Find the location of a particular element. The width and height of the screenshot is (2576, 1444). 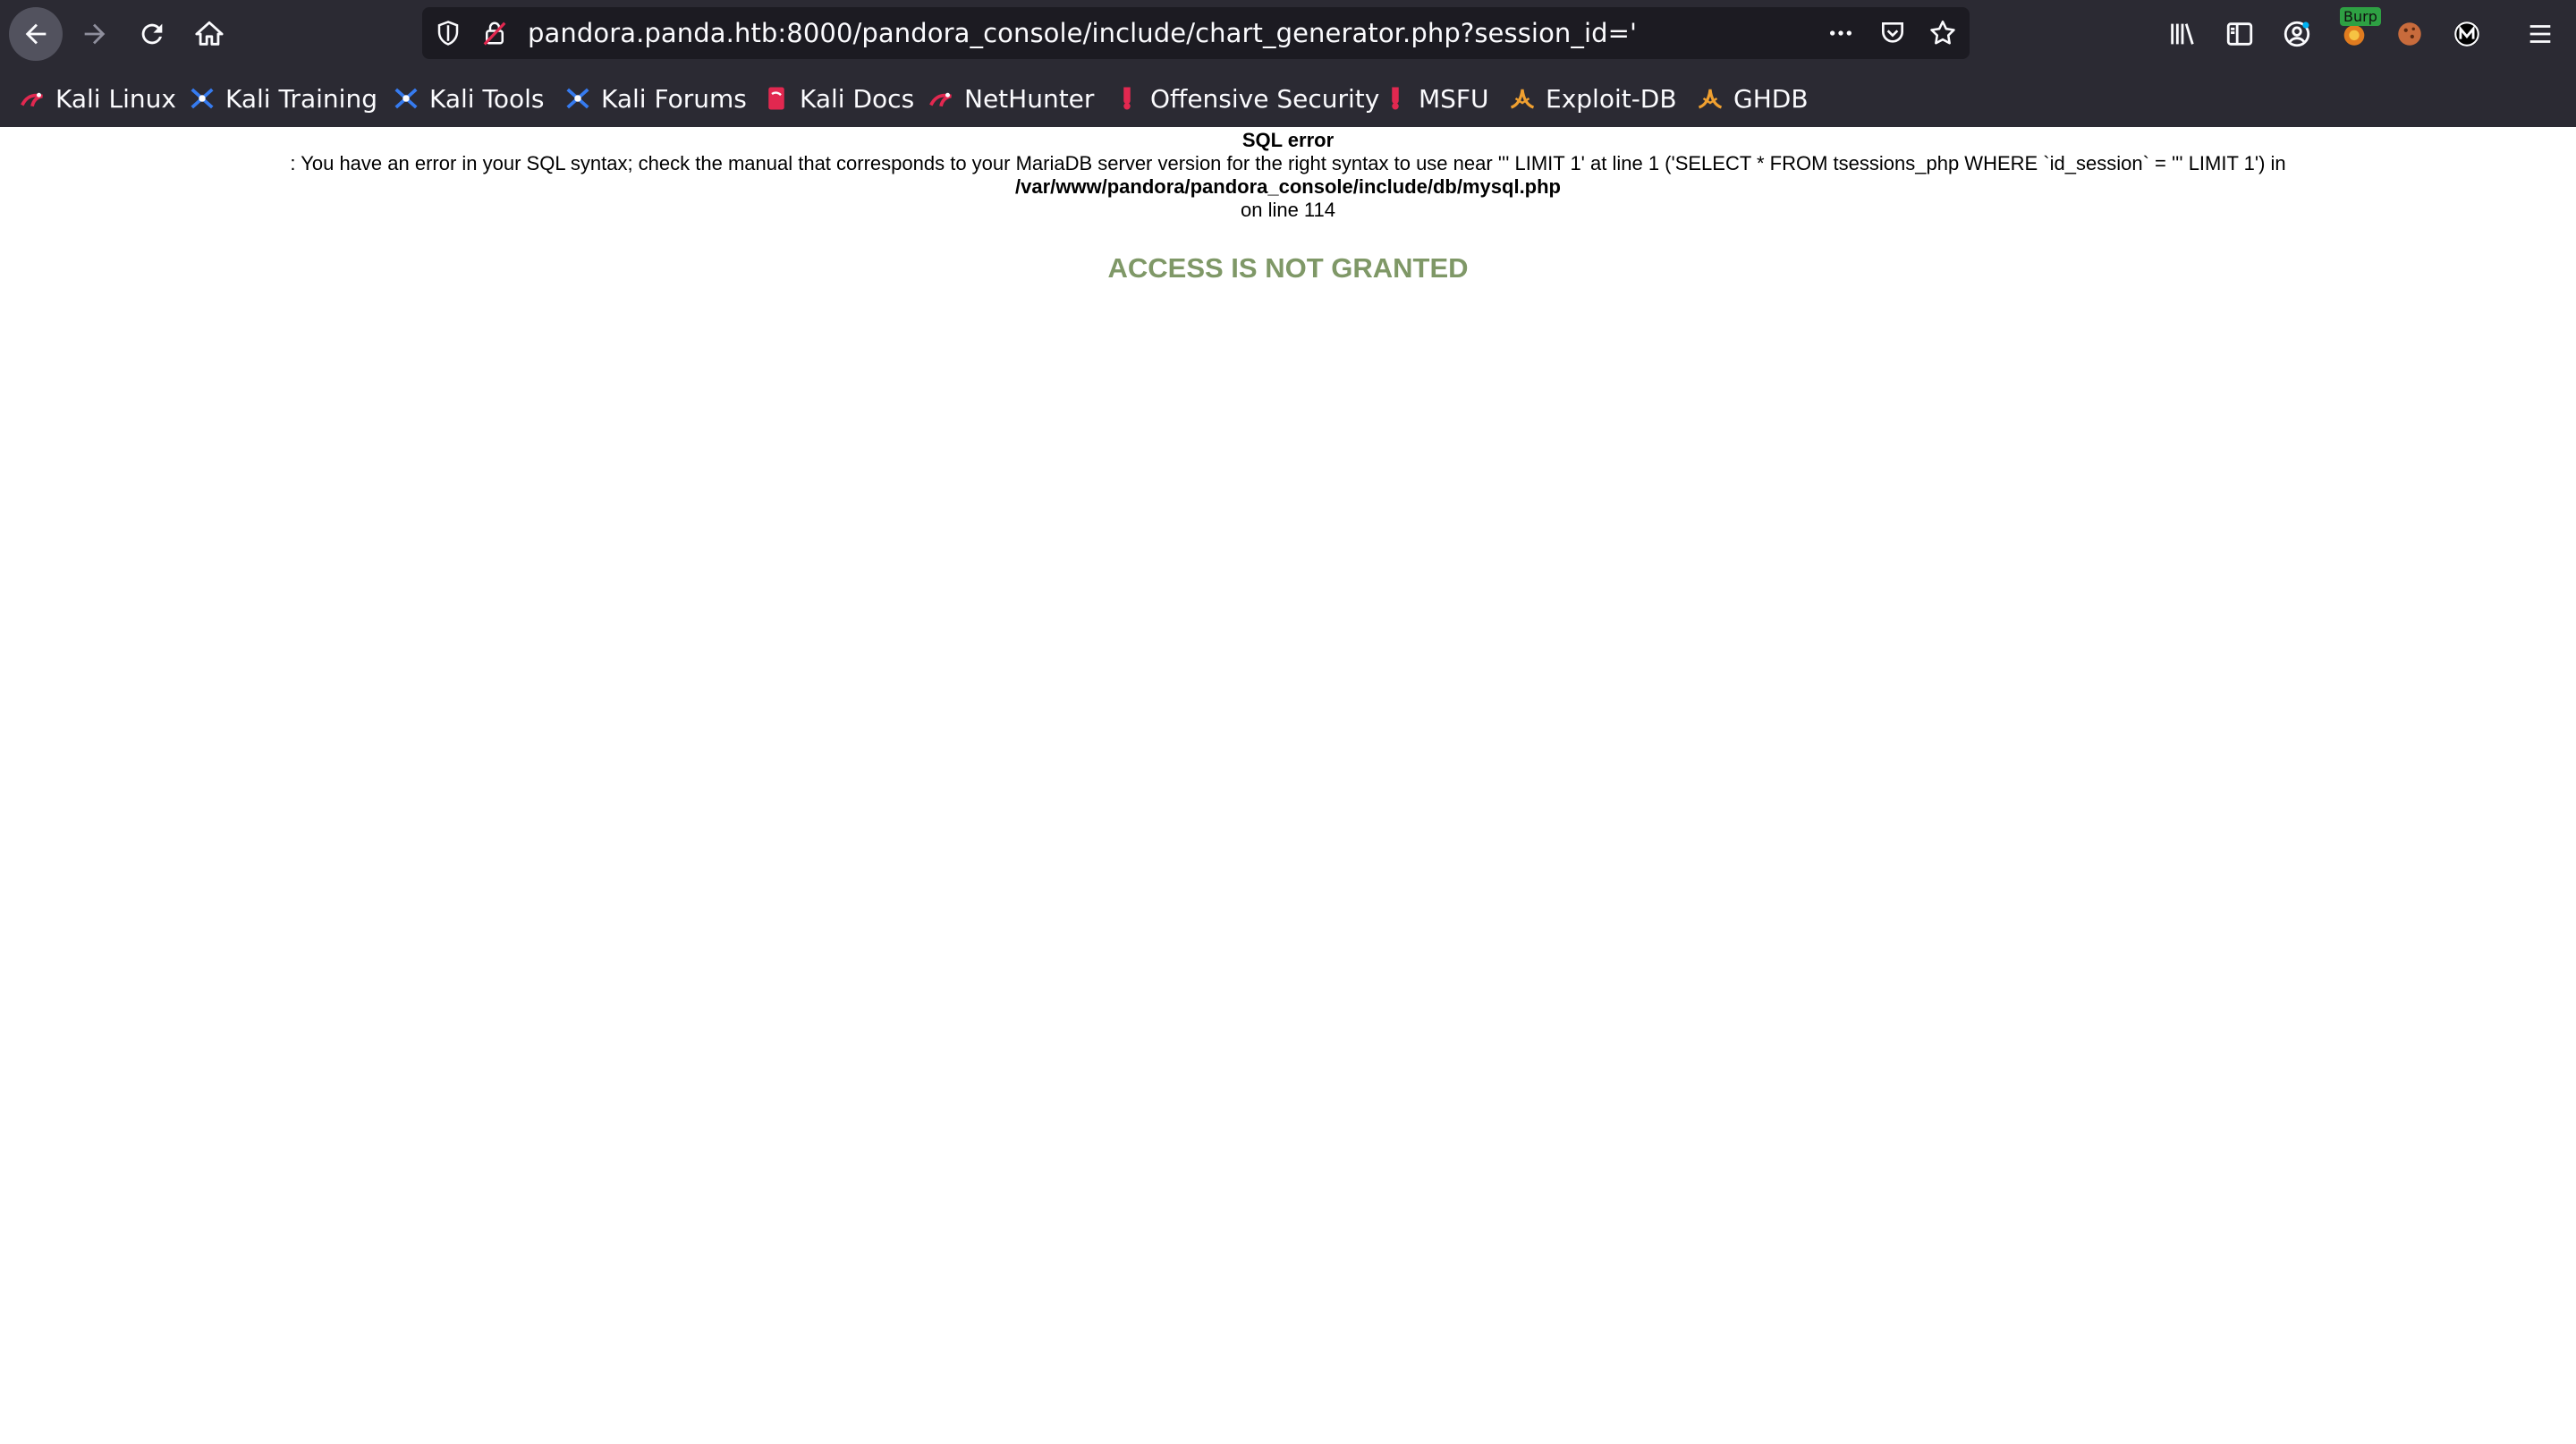

kali-dragon-icon is located at coordinates (32, 98).